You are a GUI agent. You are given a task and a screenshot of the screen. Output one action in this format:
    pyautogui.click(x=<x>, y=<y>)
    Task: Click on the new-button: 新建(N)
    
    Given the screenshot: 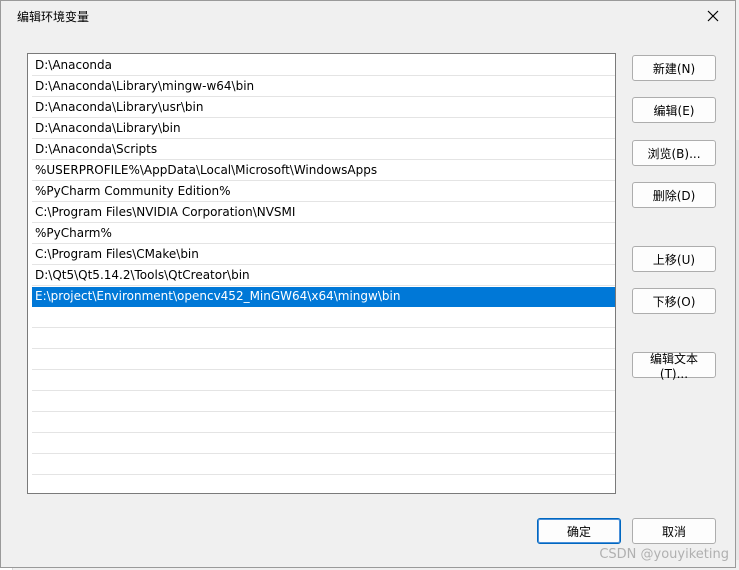 What is the action you would take?
    pyautogui.click(x=674, y=68)
    